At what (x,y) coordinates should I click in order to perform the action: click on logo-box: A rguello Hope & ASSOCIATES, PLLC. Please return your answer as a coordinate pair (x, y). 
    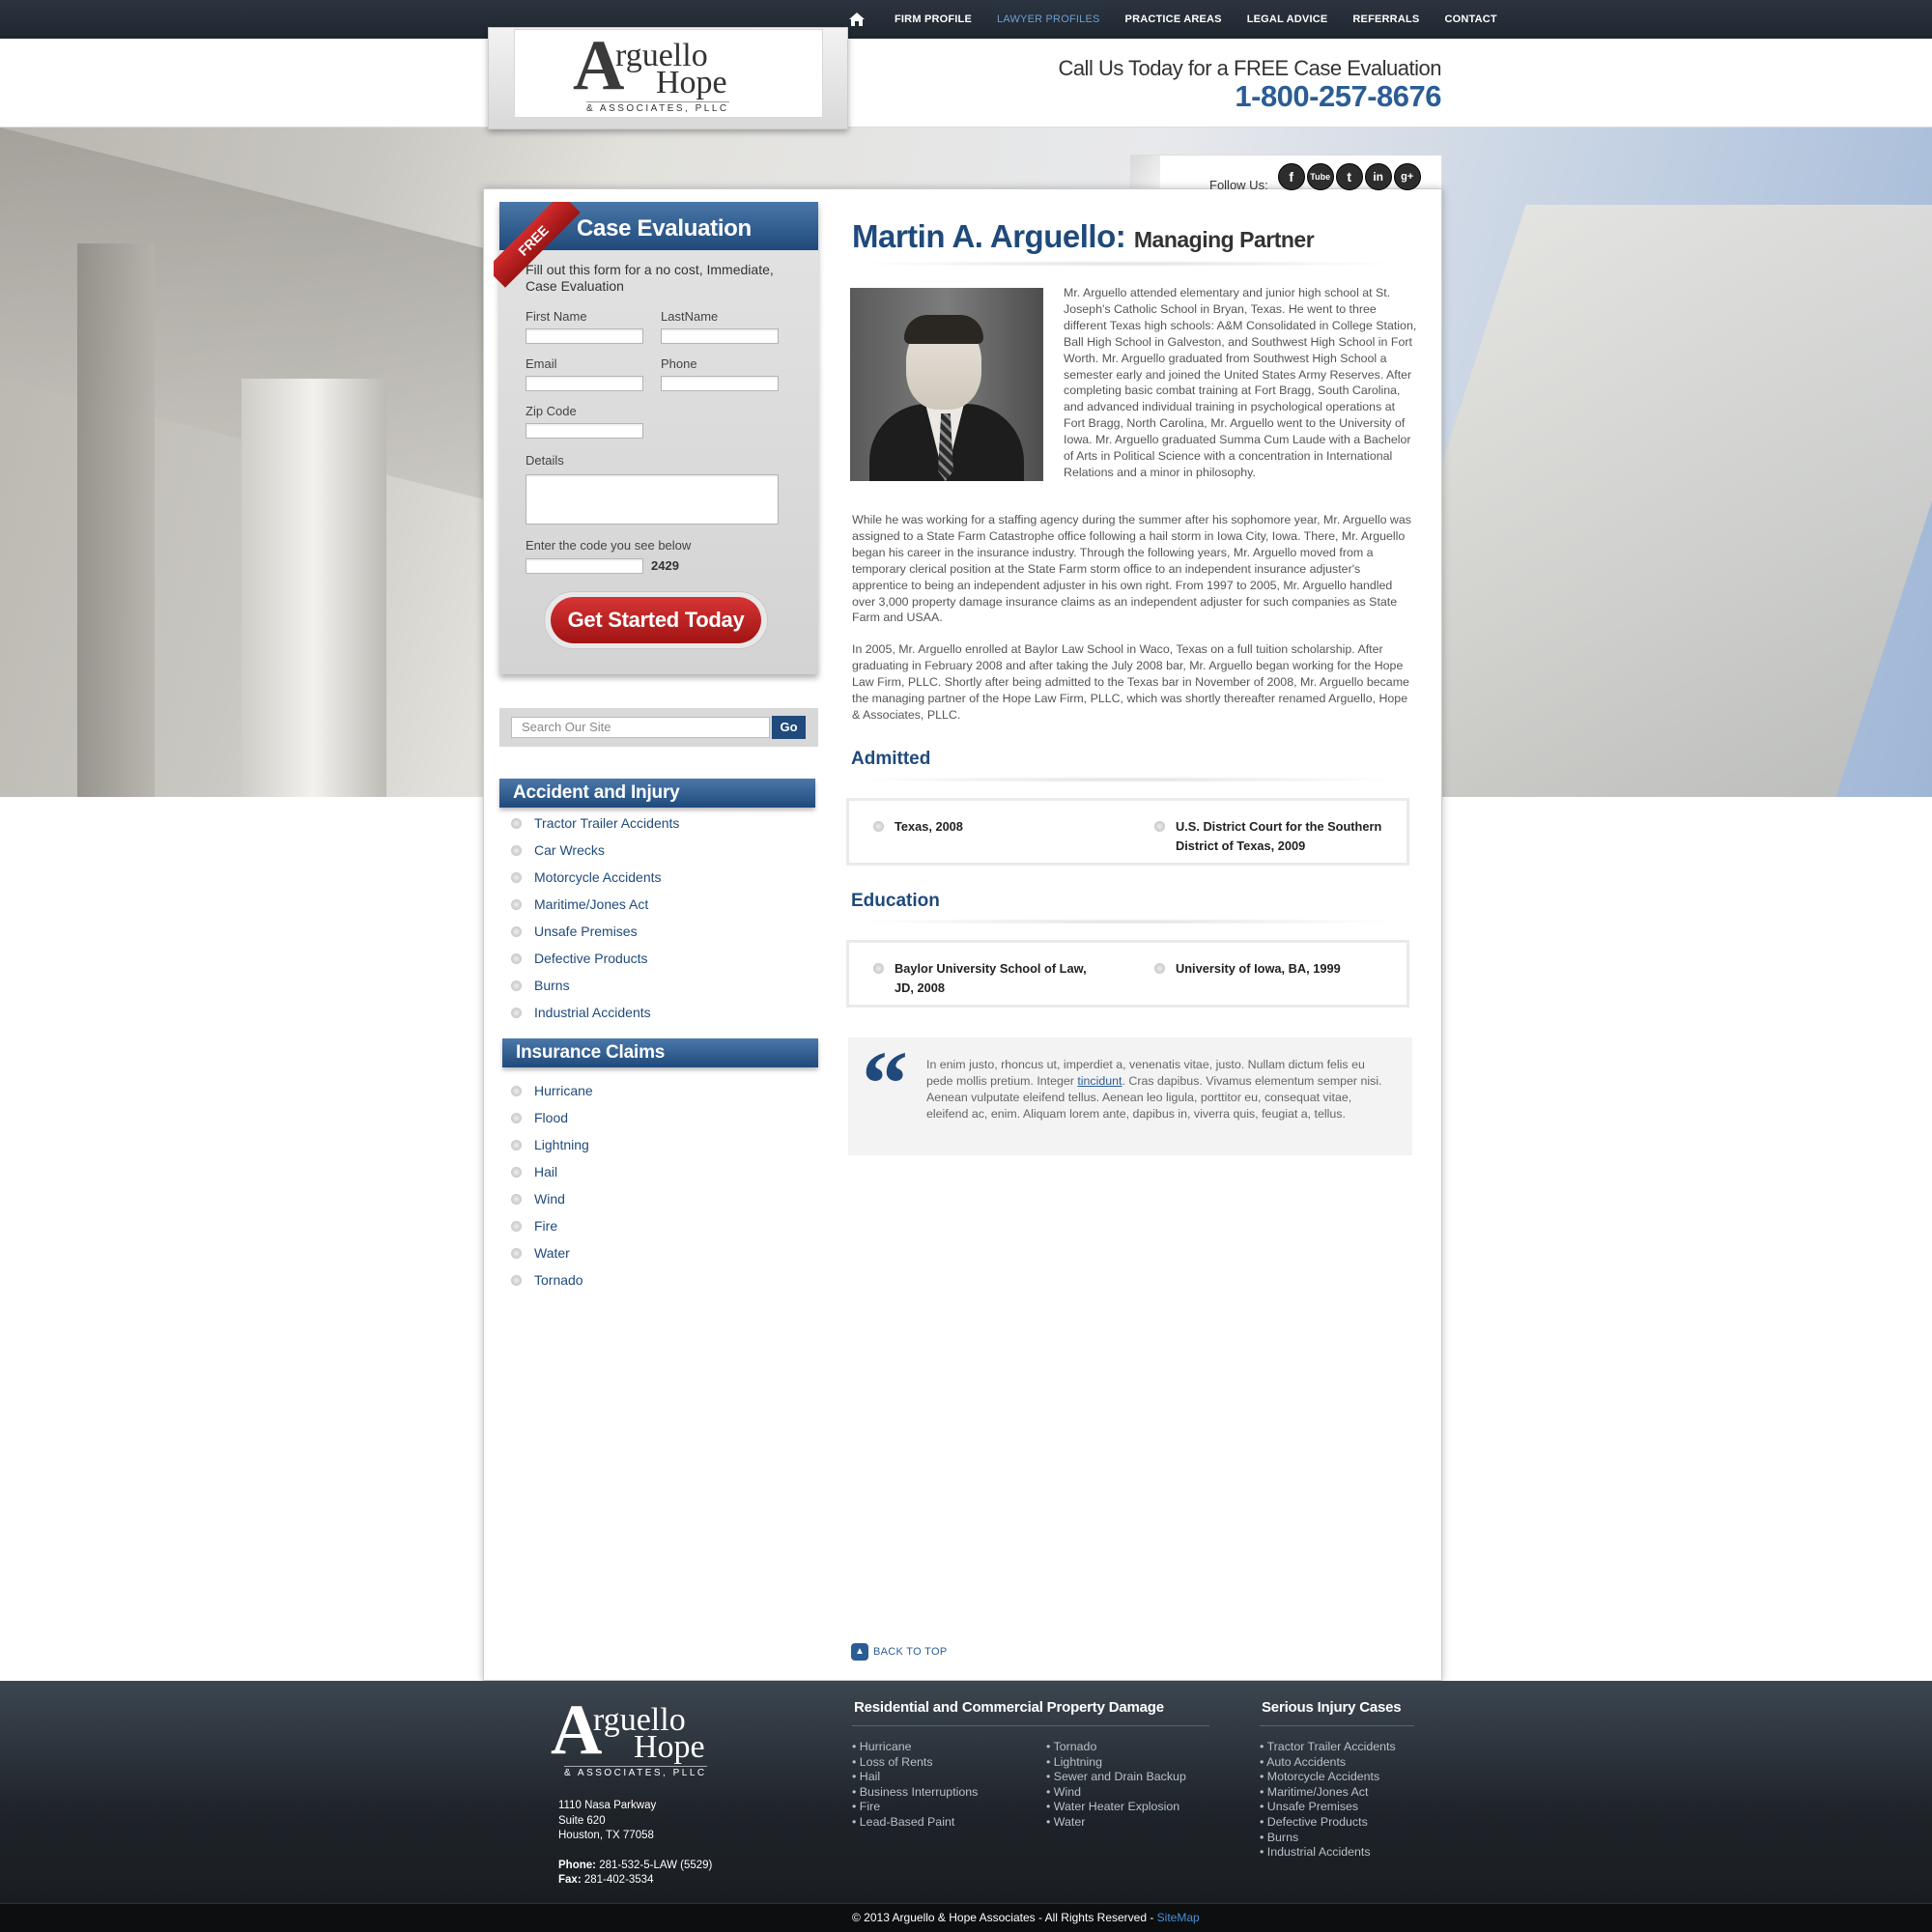
    Looking at the image, I should click on (668, 73).